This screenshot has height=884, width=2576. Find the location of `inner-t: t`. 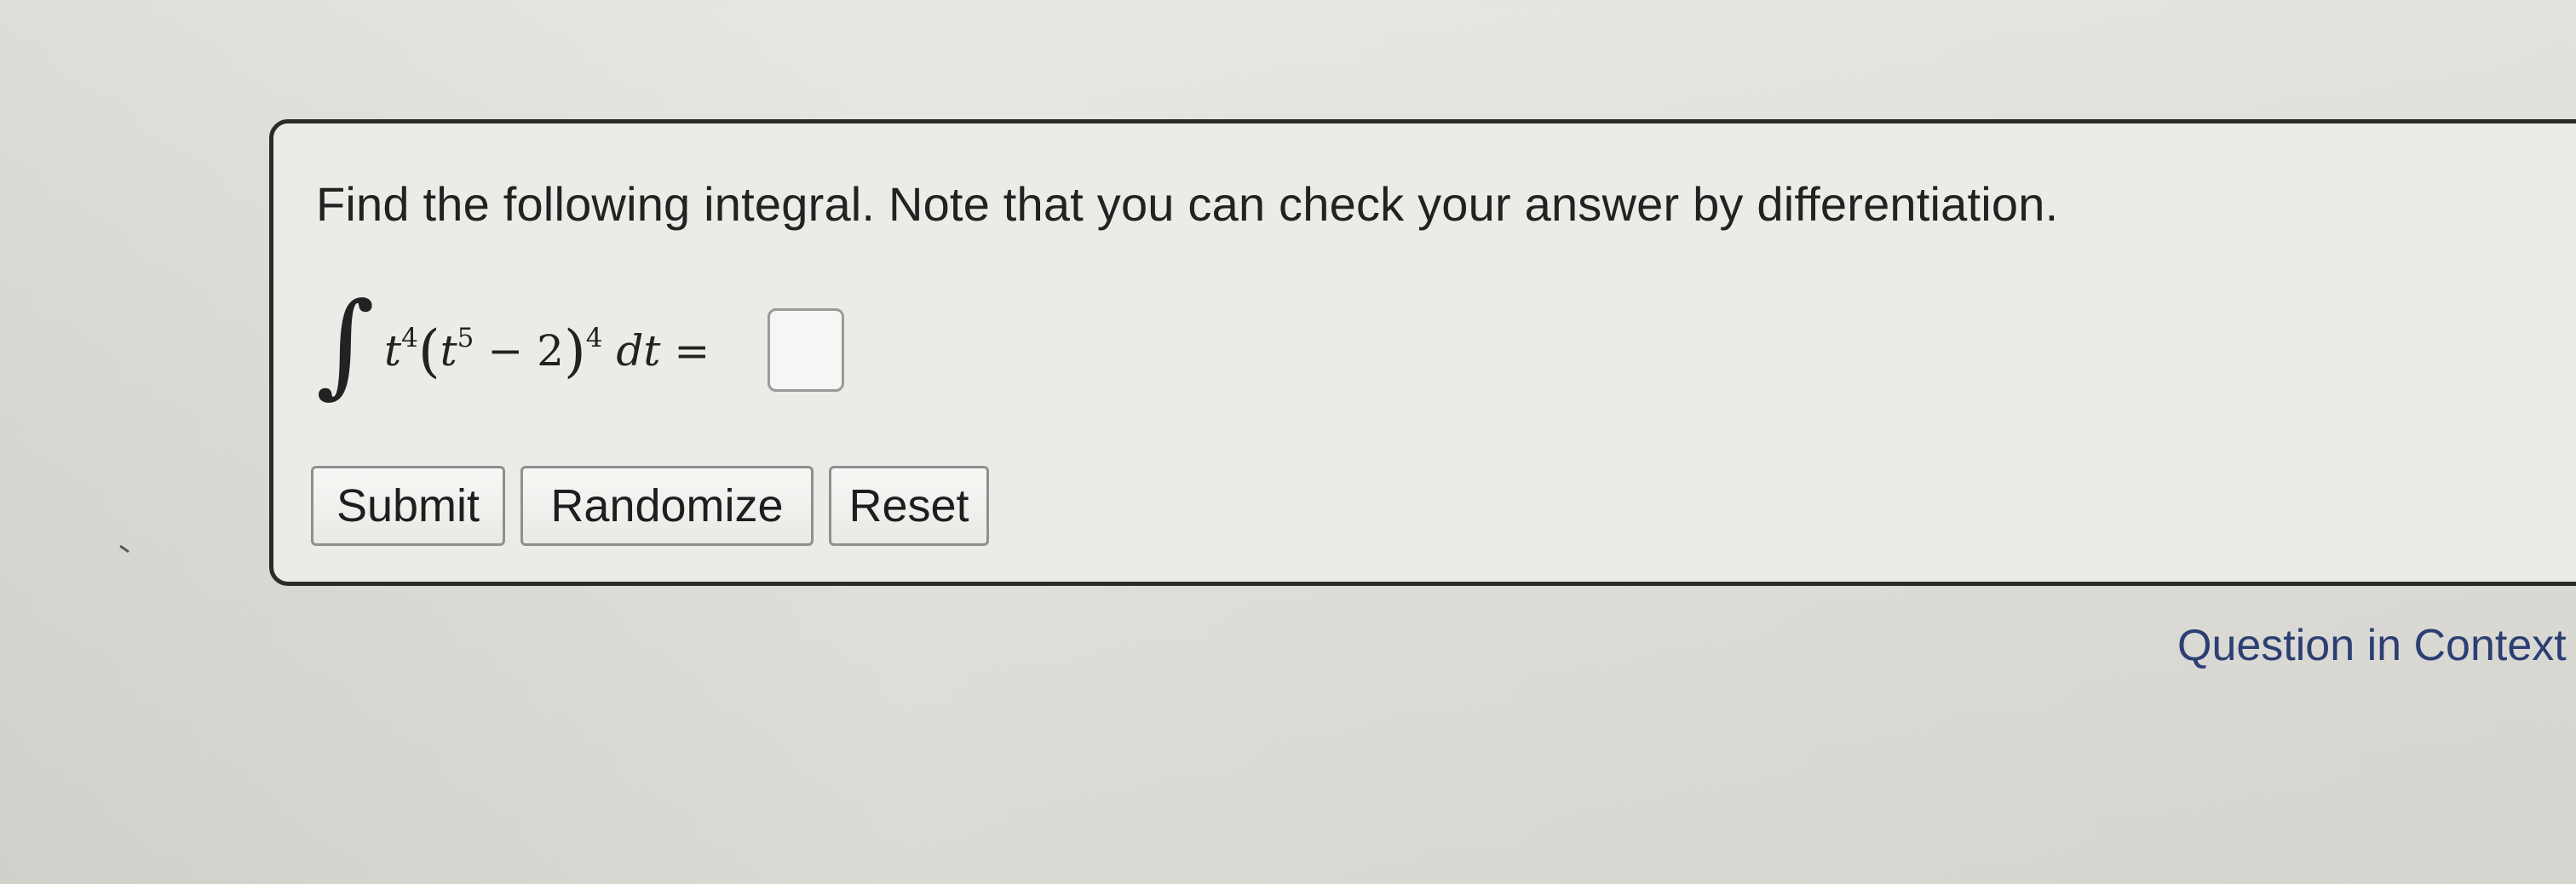

inner-t: t is located at coordinates (448, 351).